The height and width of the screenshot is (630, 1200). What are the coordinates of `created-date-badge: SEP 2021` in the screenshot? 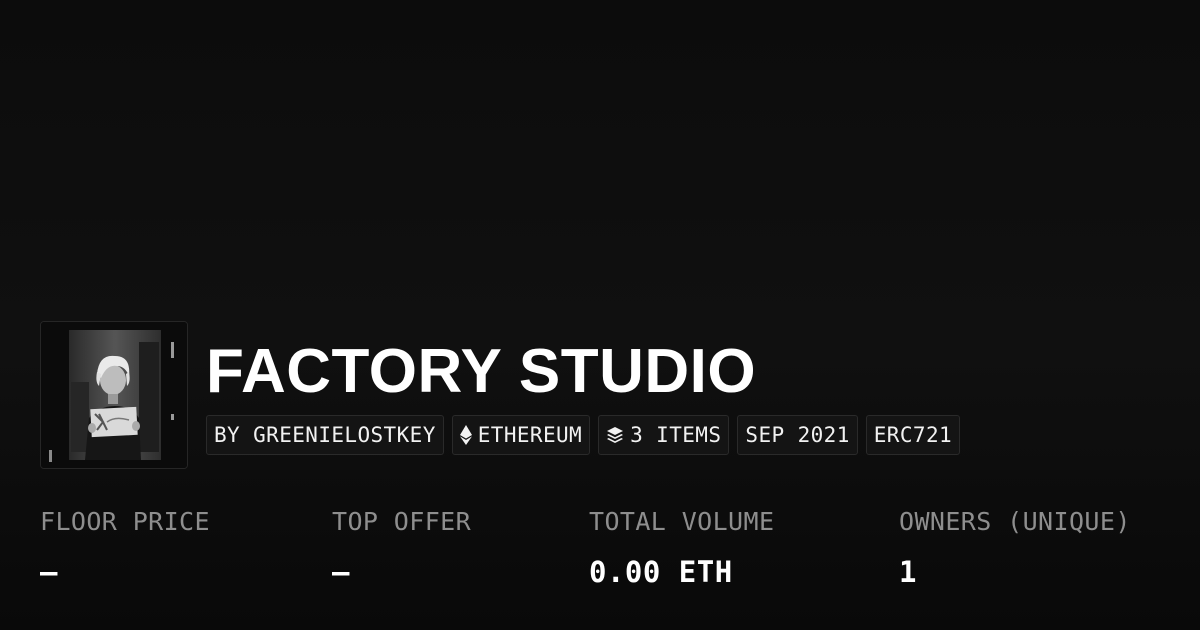 It's located at (797, 435).